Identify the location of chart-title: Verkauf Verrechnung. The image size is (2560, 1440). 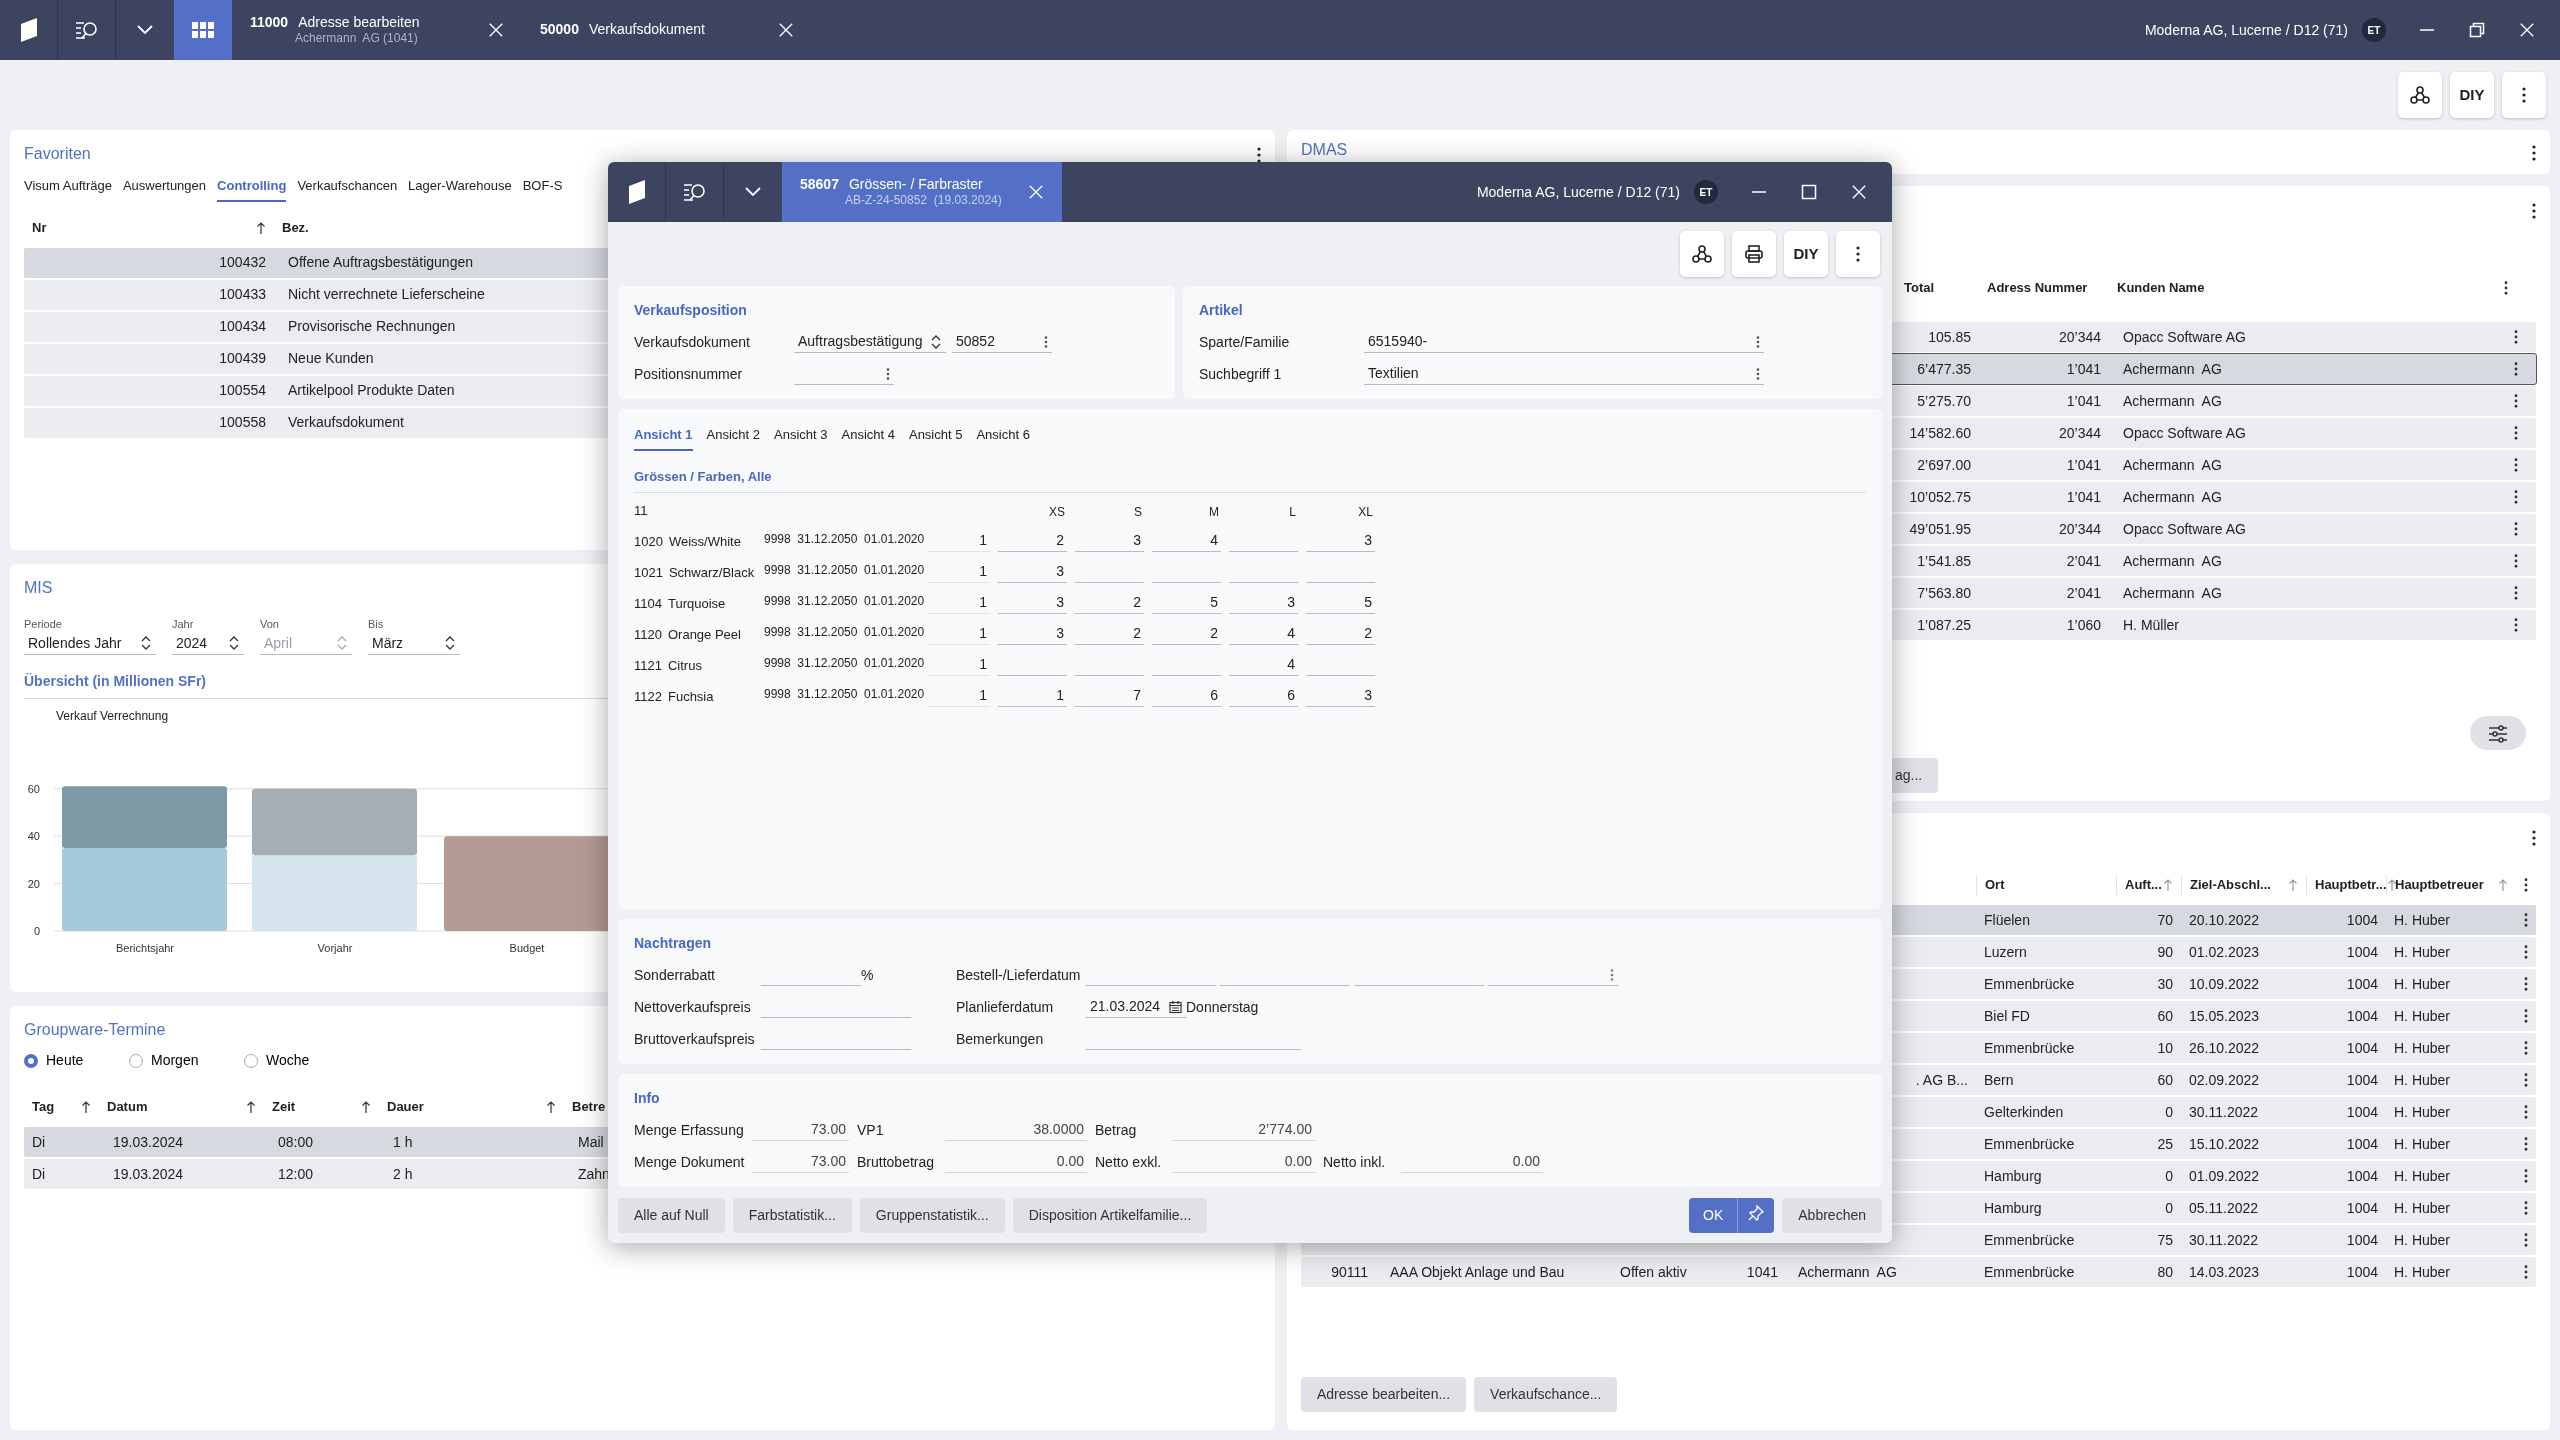
(112, 716).